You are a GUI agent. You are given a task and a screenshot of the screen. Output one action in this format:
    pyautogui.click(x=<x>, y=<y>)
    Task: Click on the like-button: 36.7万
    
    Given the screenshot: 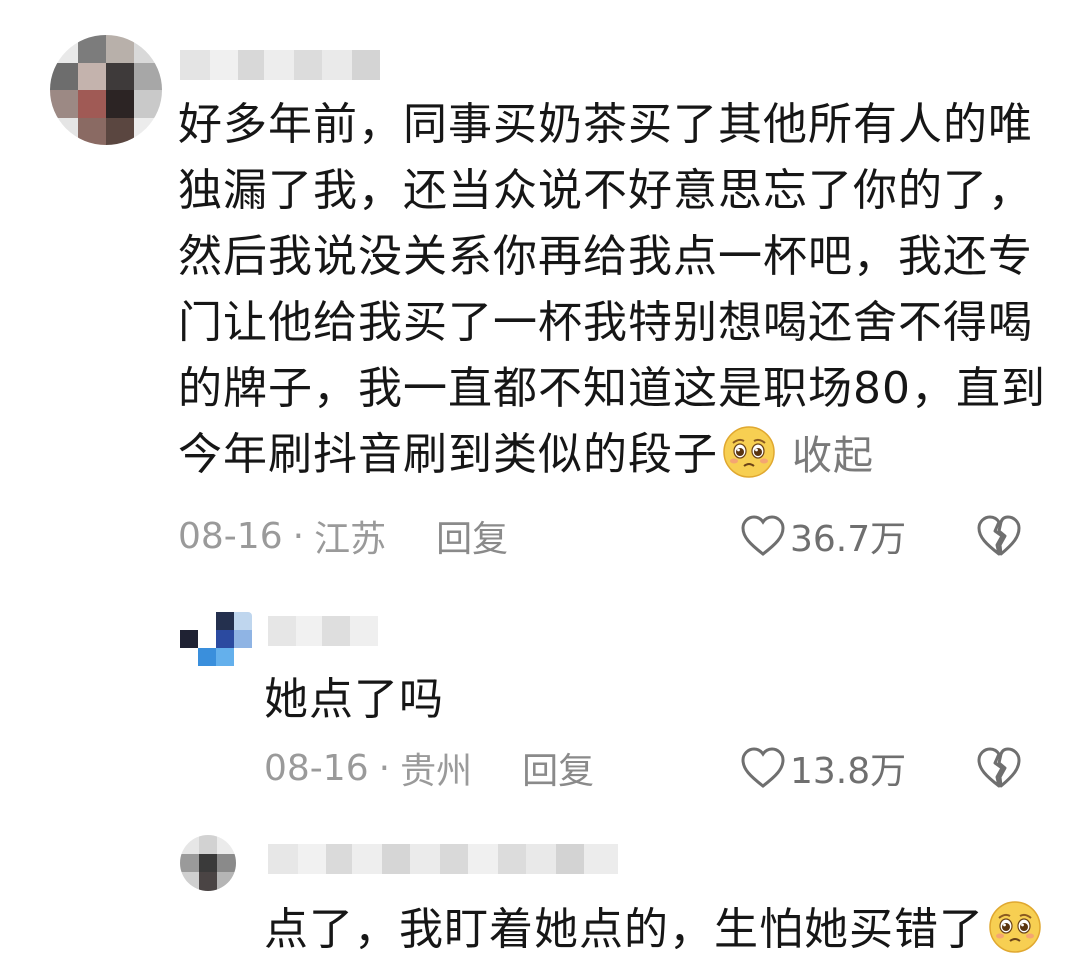 What is the action you would take?
    pyautogui.click(x=823, y=537)
    